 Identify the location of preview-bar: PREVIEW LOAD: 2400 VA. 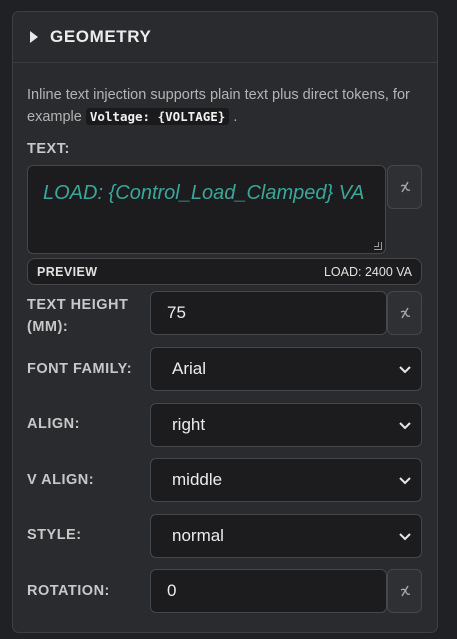
(224, 271).